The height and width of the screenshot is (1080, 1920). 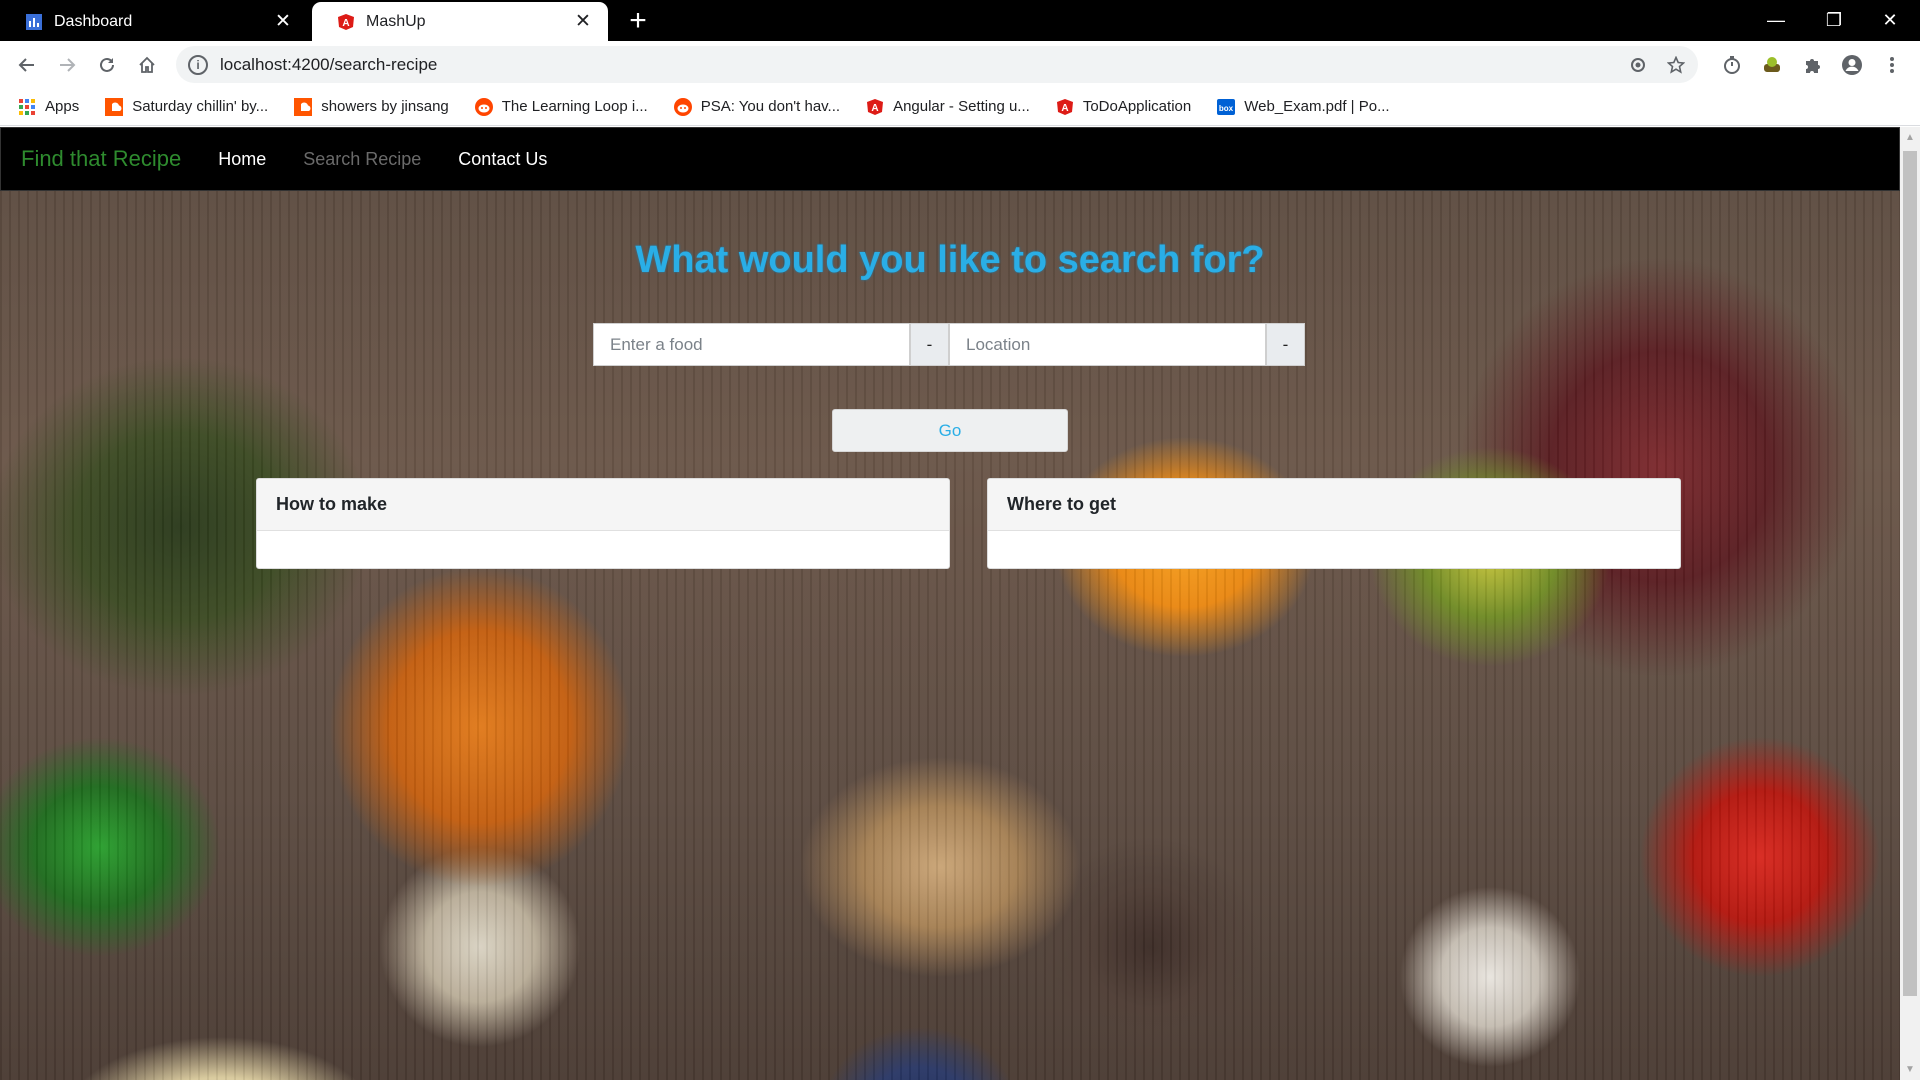 I want to click on page-scrollbar: ▲ ▼, so click(x=1910, y=603).